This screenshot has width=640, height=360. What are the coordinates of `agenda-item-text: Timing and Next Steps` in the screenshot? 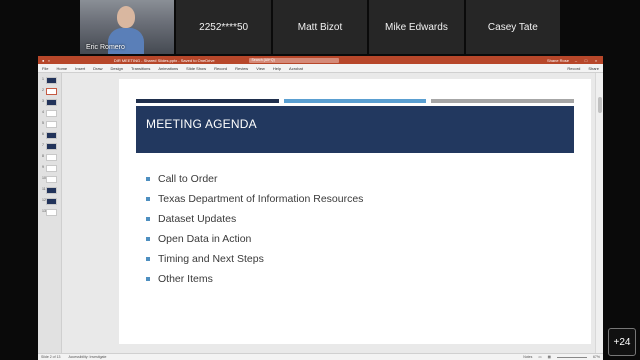 It's located at (211, 259).